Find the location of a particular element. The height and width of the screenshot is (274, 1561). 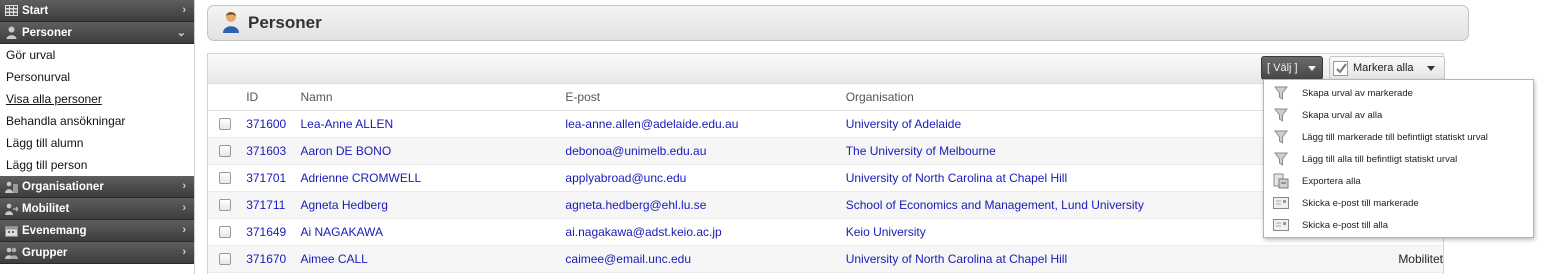

sidebar-section-start: Start › is located at coordinates (97, 11).